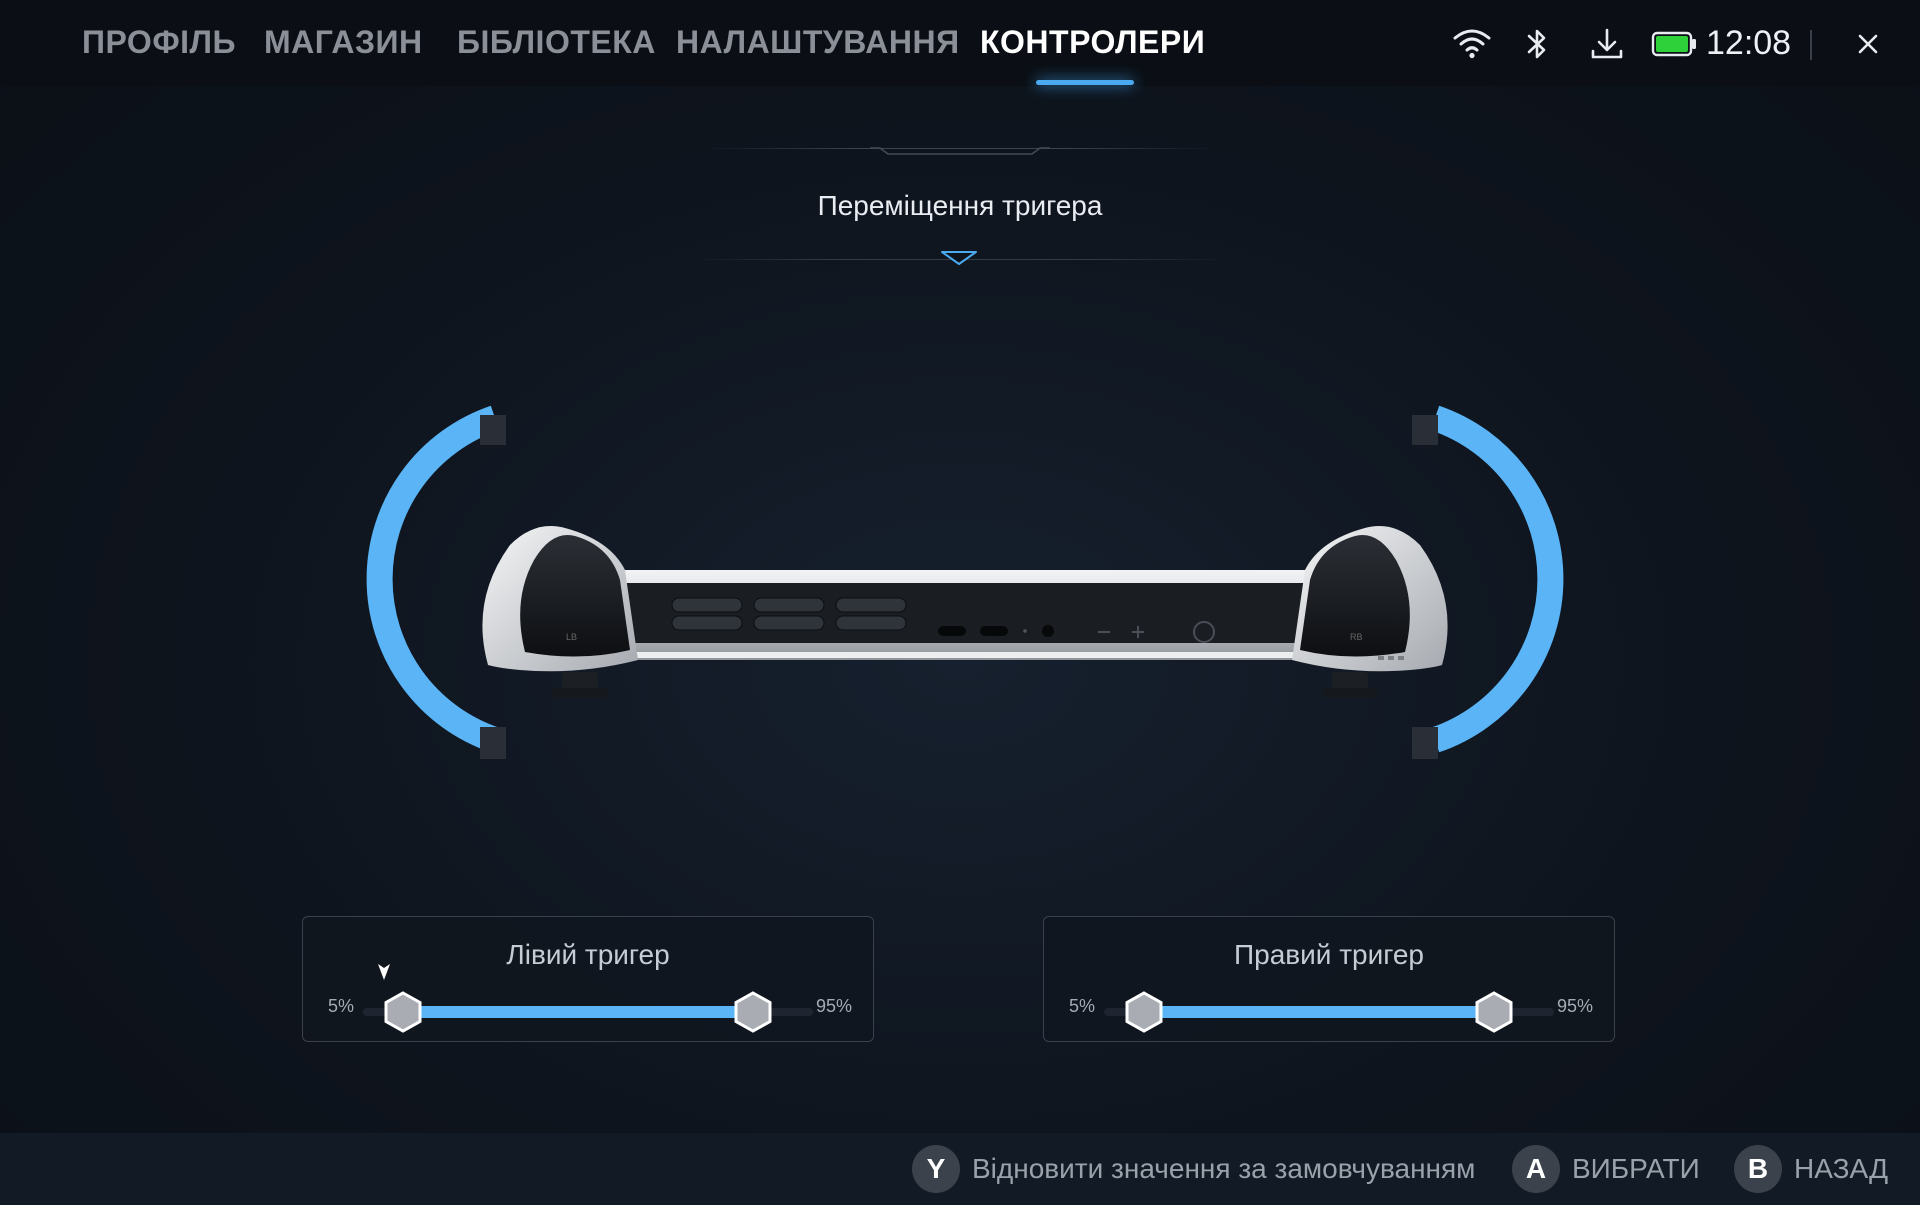 The height and width of the screenshot is (1205, 1920). Describe the element at coordinates (960, 205) in the screenshot. I see `section-title: Переміщення тригера` at that location.